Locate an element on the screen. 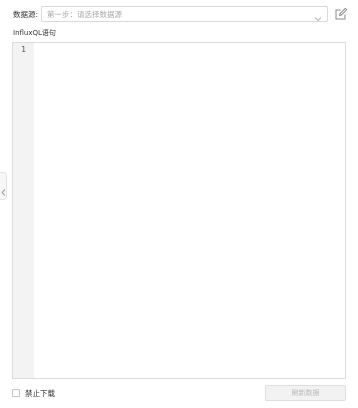 The height and width of the screenshot is (408, 358). disable-download-checkbox is located at coordinates (16, 393).